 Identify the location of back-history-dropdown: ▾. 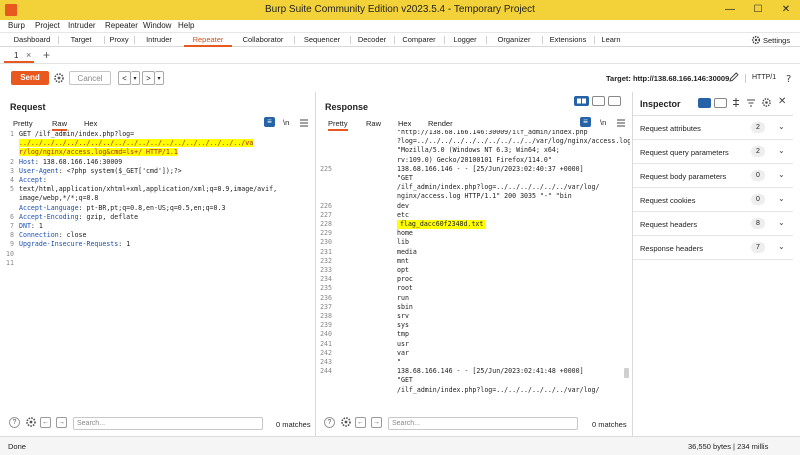
(135, 78).